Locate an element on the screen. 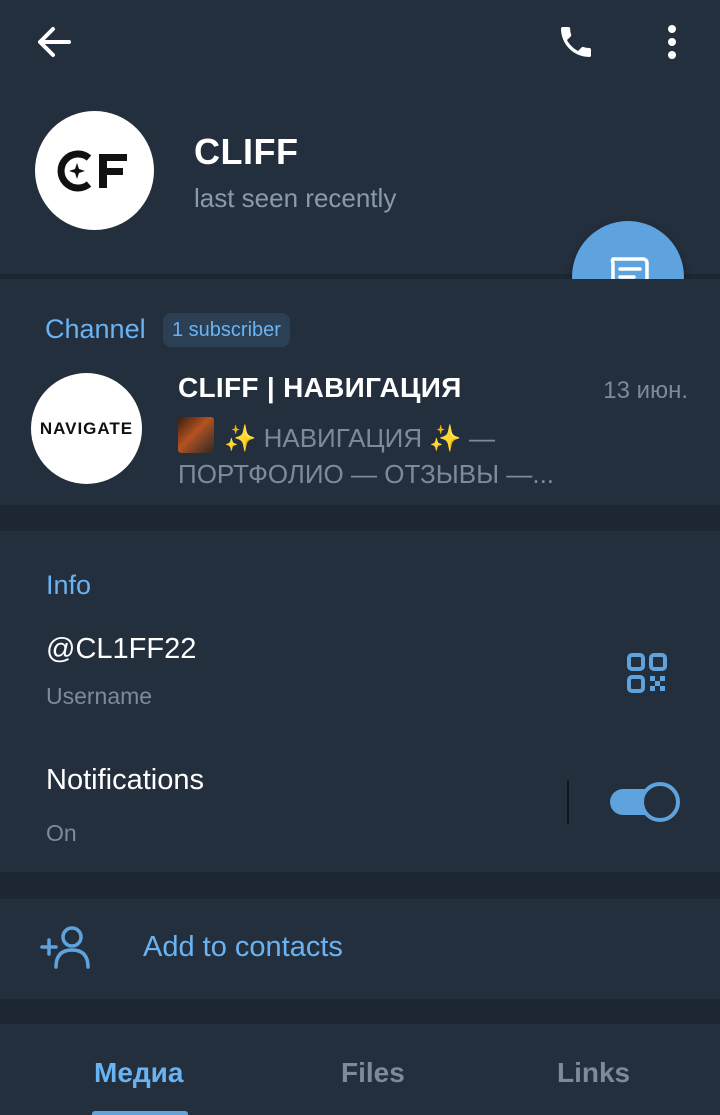  add-contact-row is located at coordinates (360, 949).